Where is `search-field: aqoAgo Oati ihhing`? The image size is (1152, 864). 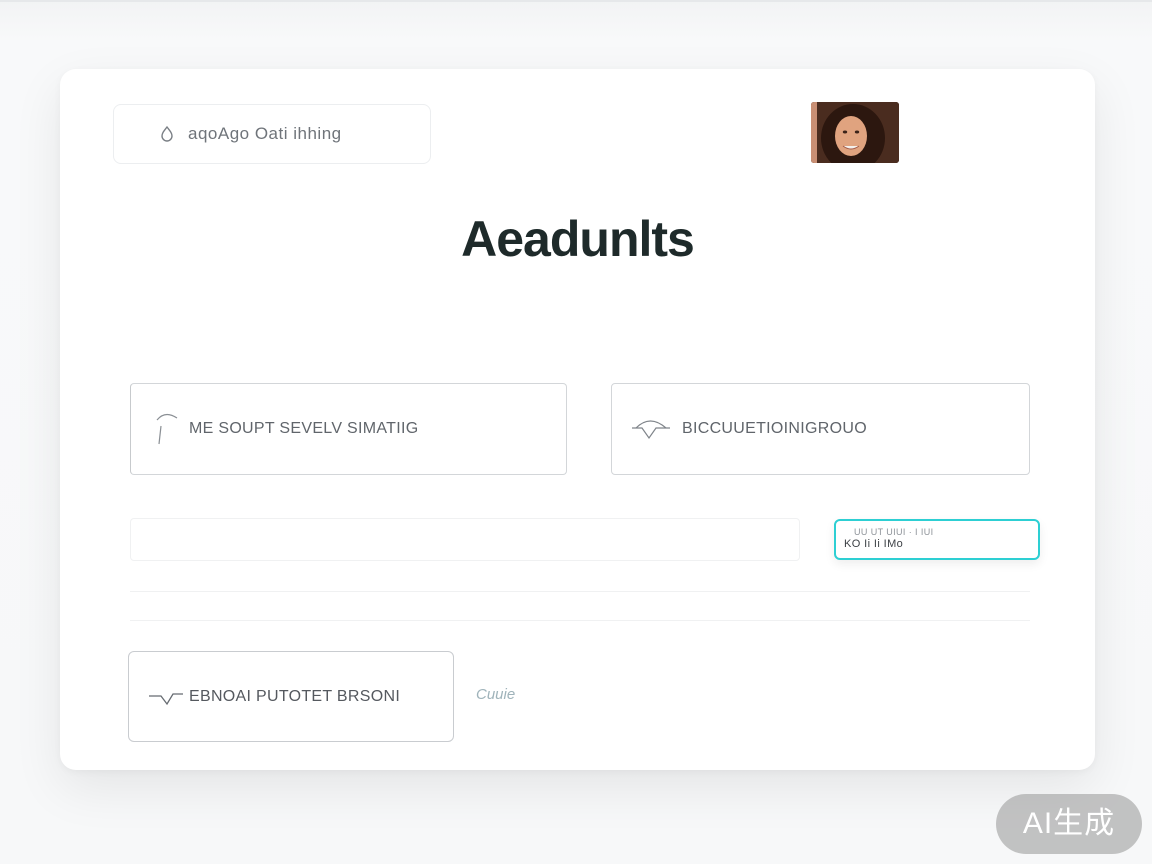 search-field: aqoAgo Oati ihhing is located at coordinates (272, 134).